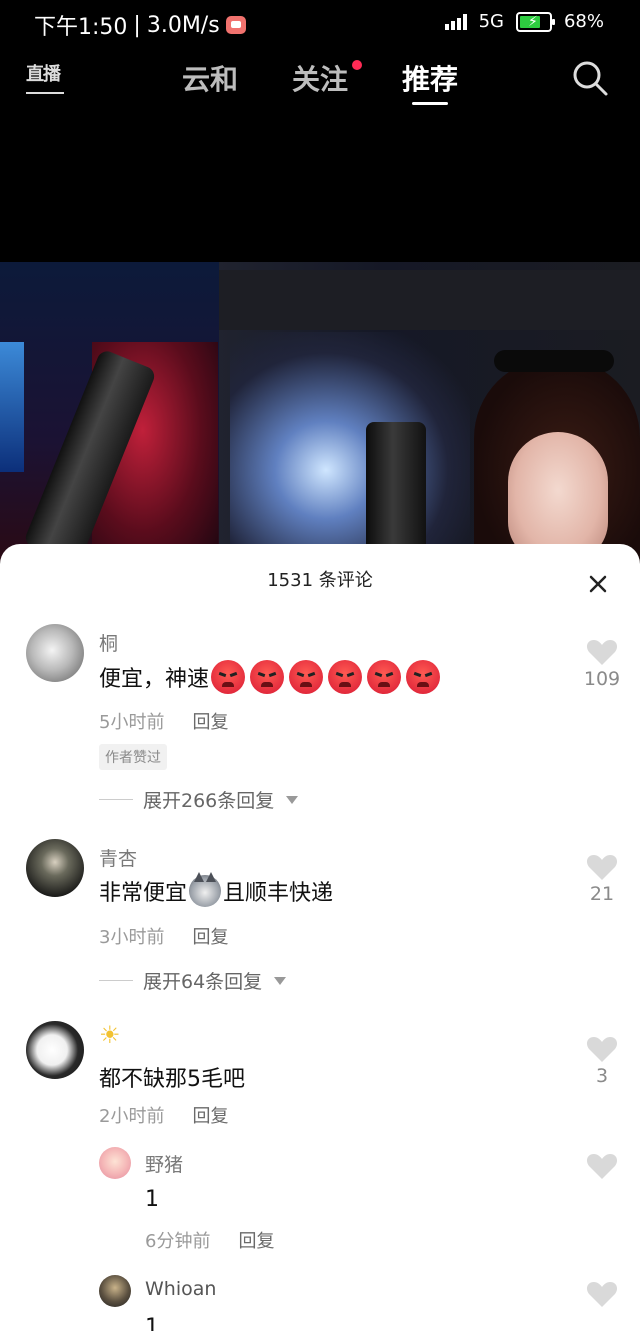 This screenshot has width=640, height=1331. What do you see at coordinates (132, 1116) in the screenshot?
I see `comment-time: 2小时前` at bounding box center [132, 1116].